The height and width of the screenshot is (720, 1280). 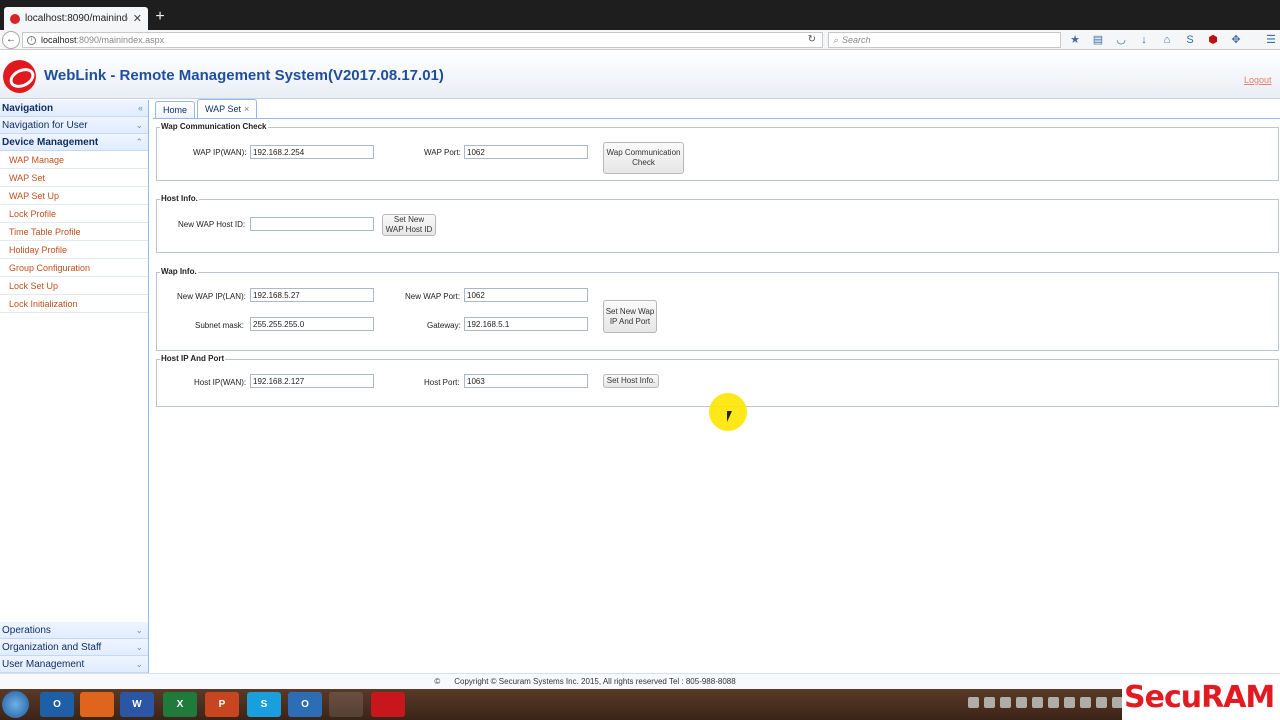 What do you see at coordinates (422, 40) in the screenshot?
I see `url-bar: i localhost :8090/mainindex.aspx ↻` at bounding box center [422, 40].